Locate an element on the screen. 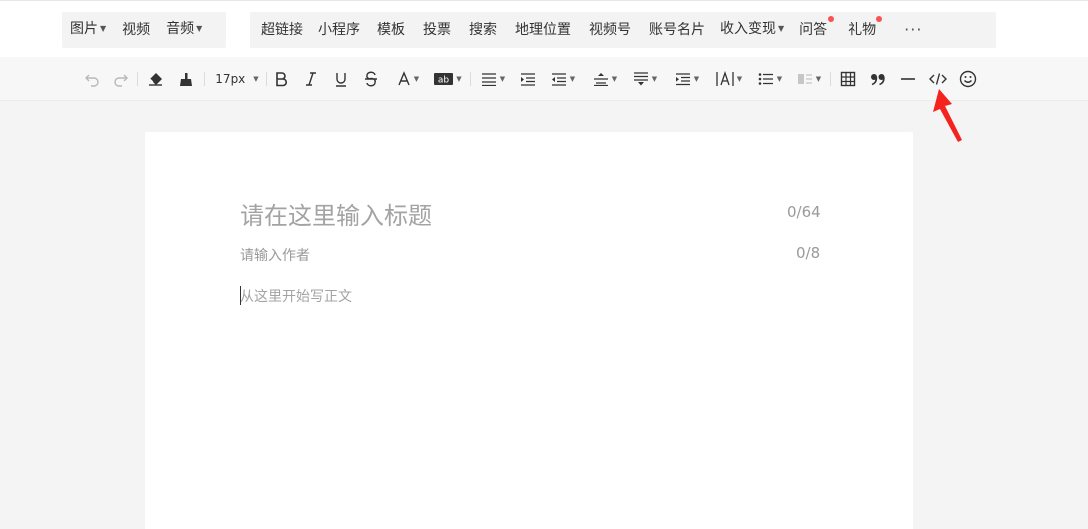 Image resolution: width=1088 pixels, height=529 pixels. strikethrough-button is located at coordinates (371, 79).